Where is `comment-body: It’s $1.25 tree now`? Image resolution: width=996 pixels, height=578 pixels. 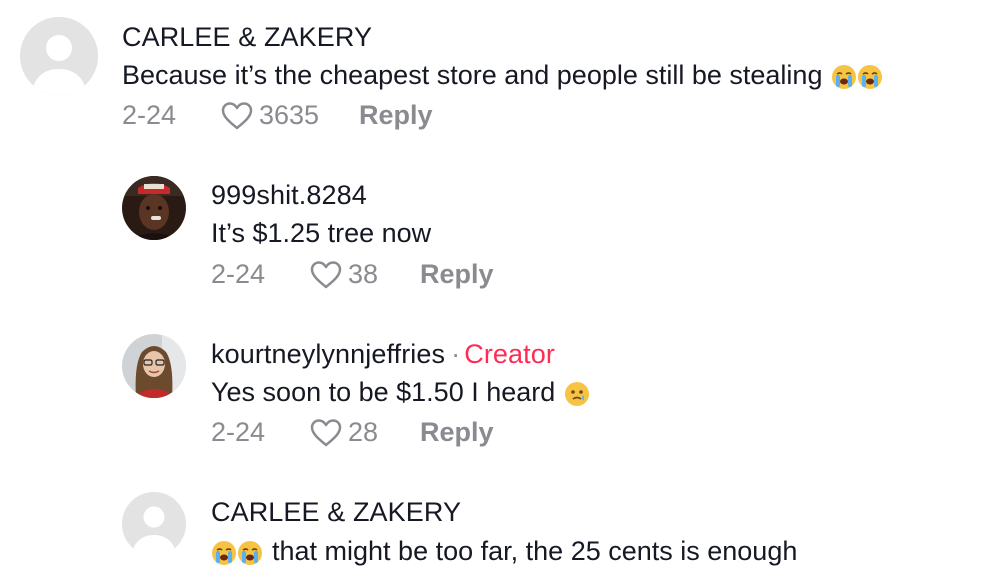 comment-body: It’s $1.25 tree now is located at coordinates (321, 233).